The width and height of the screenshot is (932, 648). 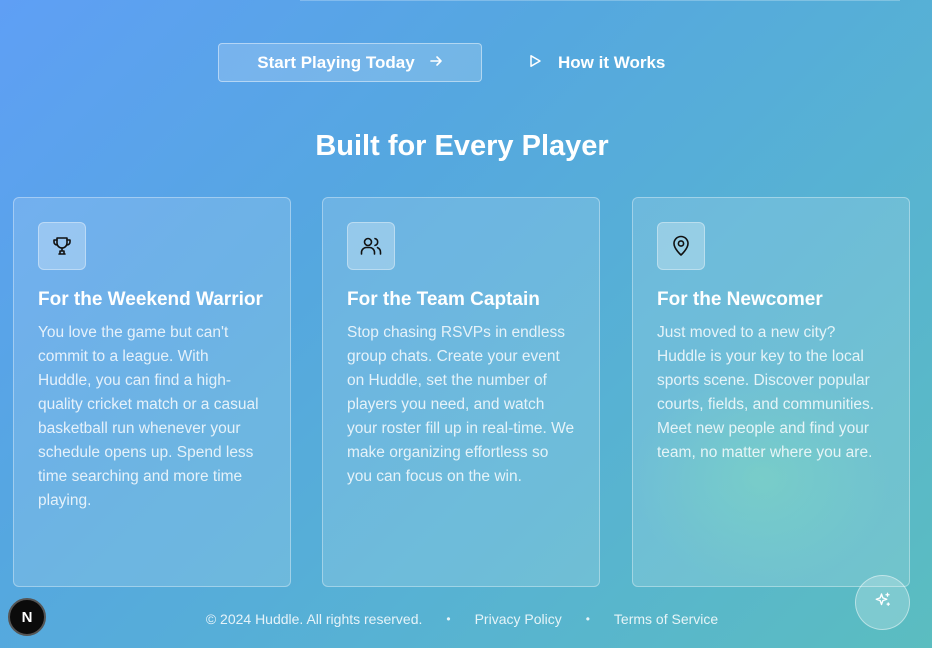 I want to click on next-dev-badge: N, so click(x=27, y=617).